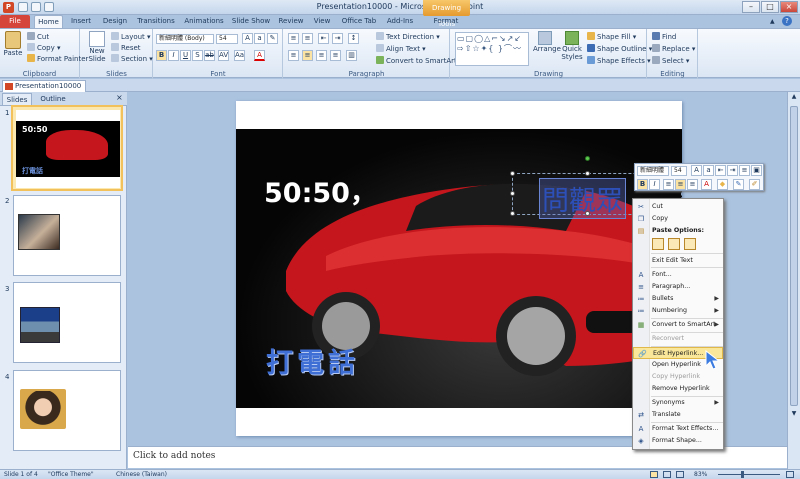  I want to click on minimize-ribbon-icon: ▲, so click(772, 21).